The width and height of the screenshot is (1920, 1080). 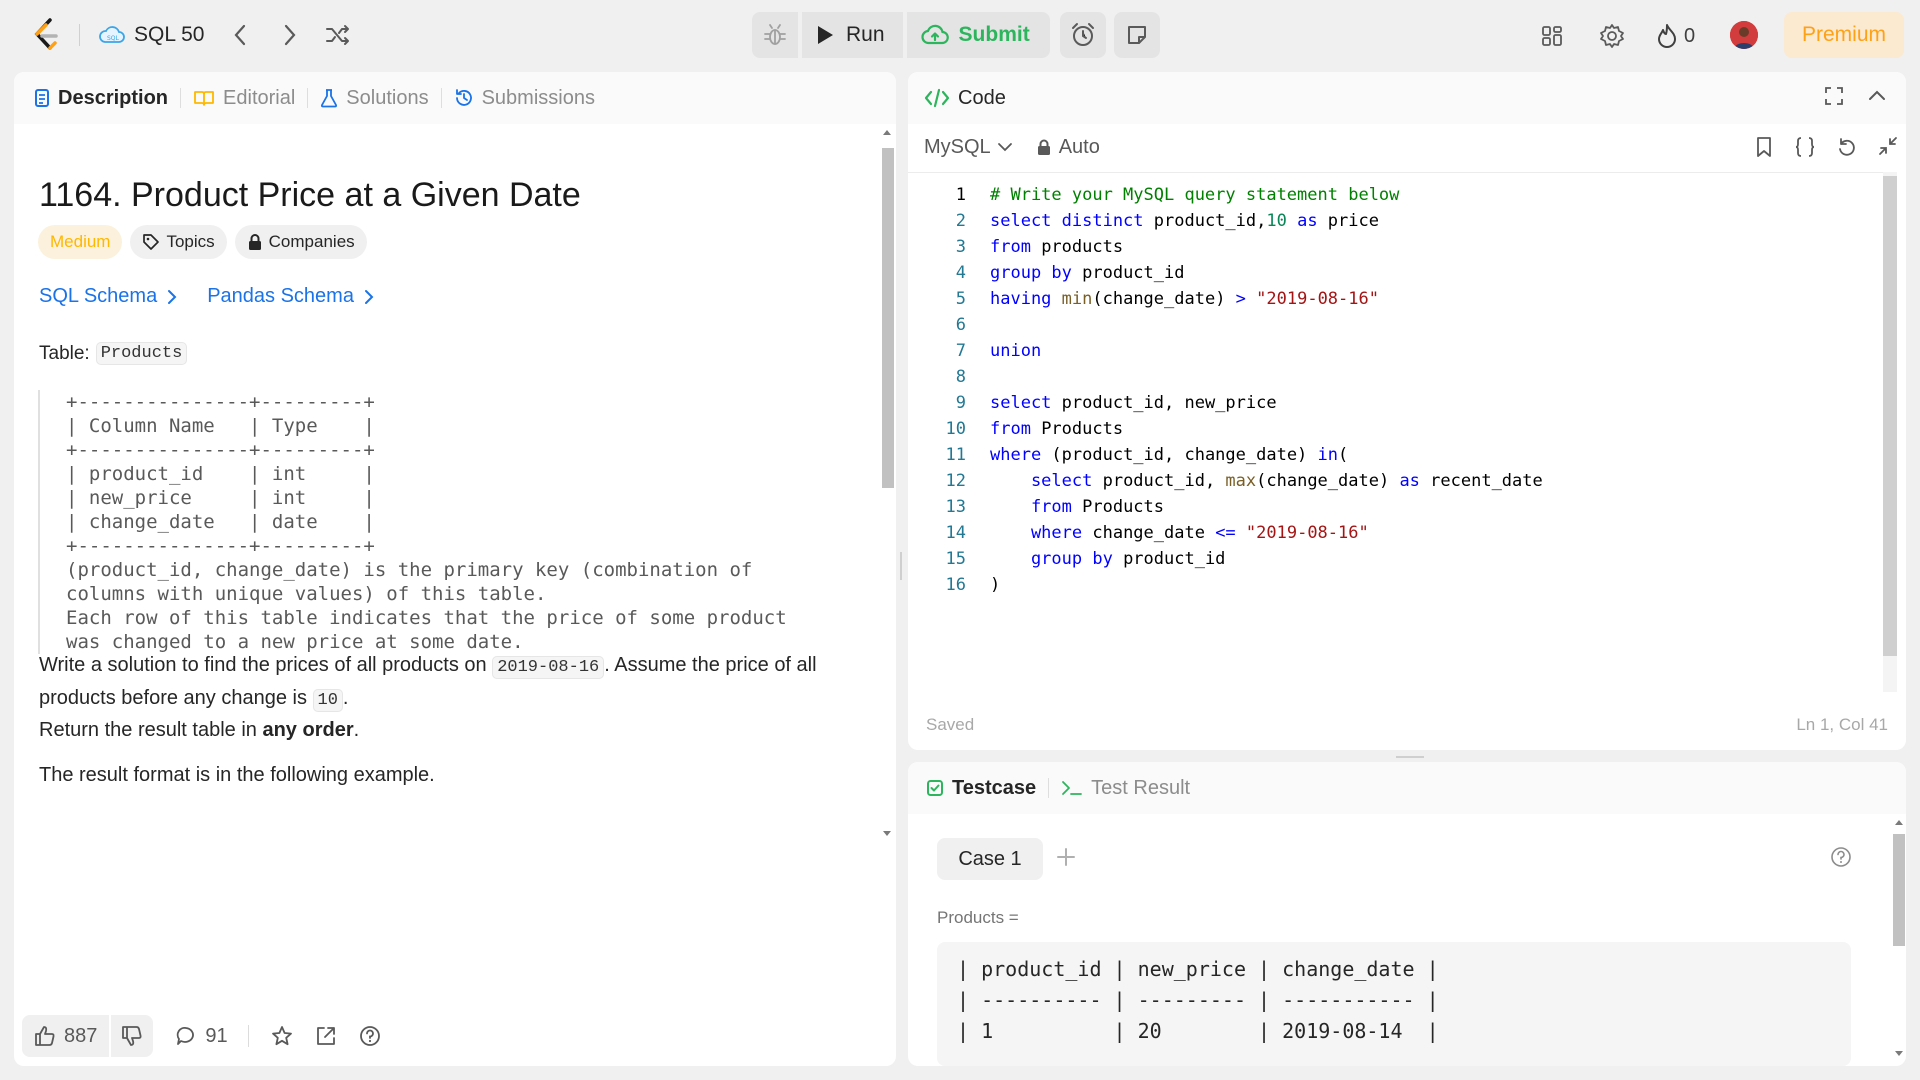 I want to click on prev-problem-button, so click(x=240, y=35).